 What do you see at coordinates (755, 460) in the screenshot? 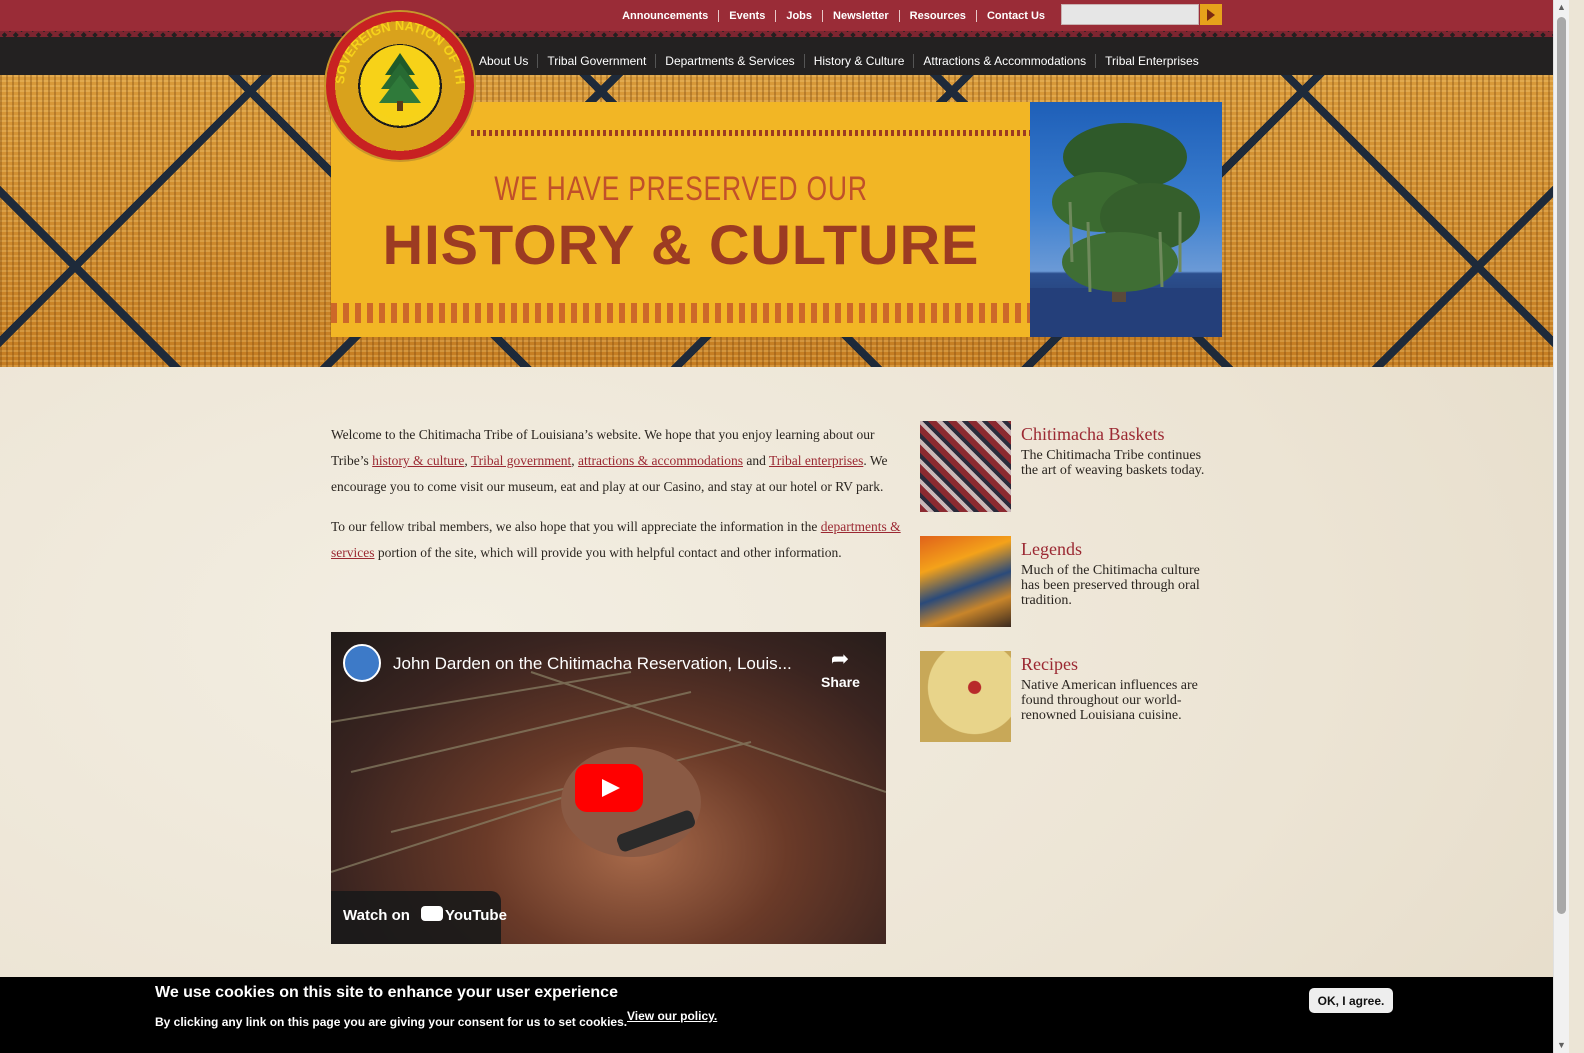
I see `intro-text-segment: and` at bounding box center [755, 460].